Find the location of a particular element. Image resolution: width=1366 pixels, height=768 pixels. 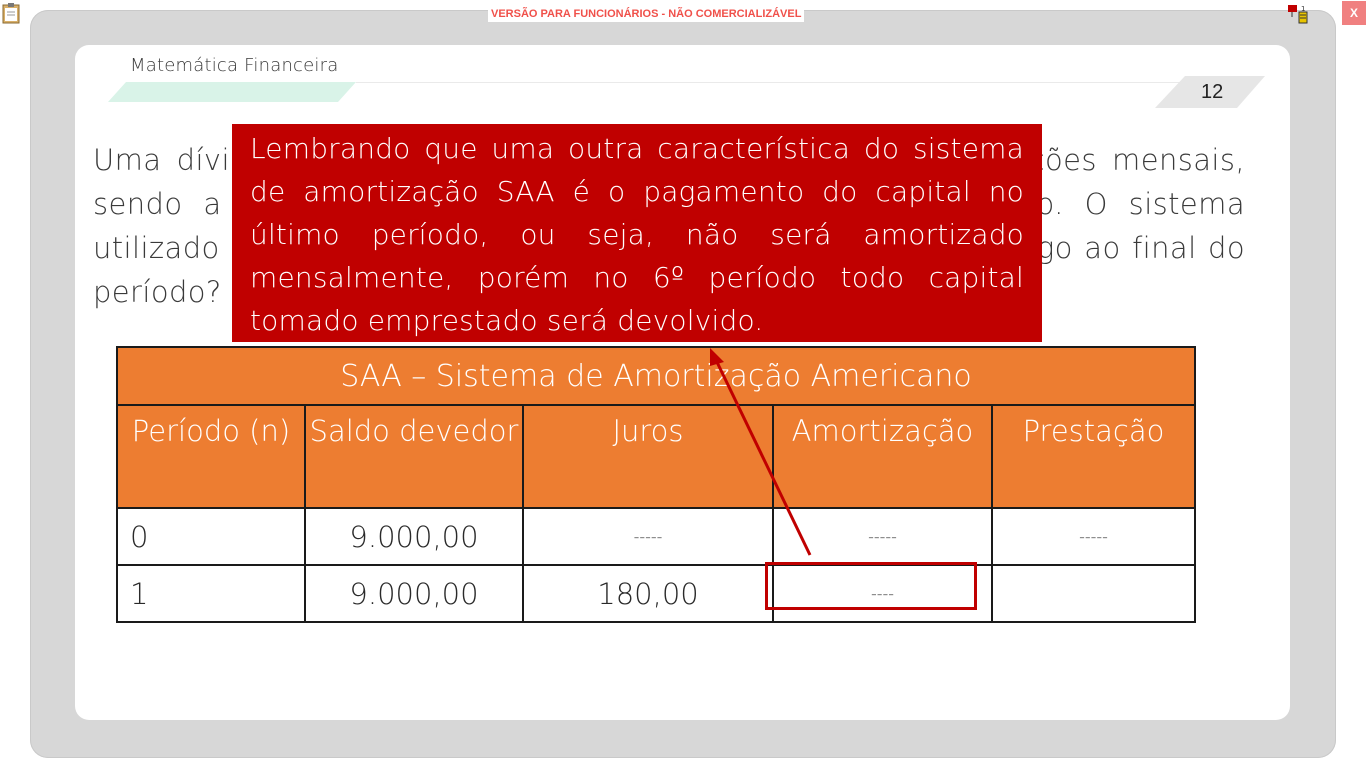

page-number-badge: 12 is located at coordinates (1210, 92).